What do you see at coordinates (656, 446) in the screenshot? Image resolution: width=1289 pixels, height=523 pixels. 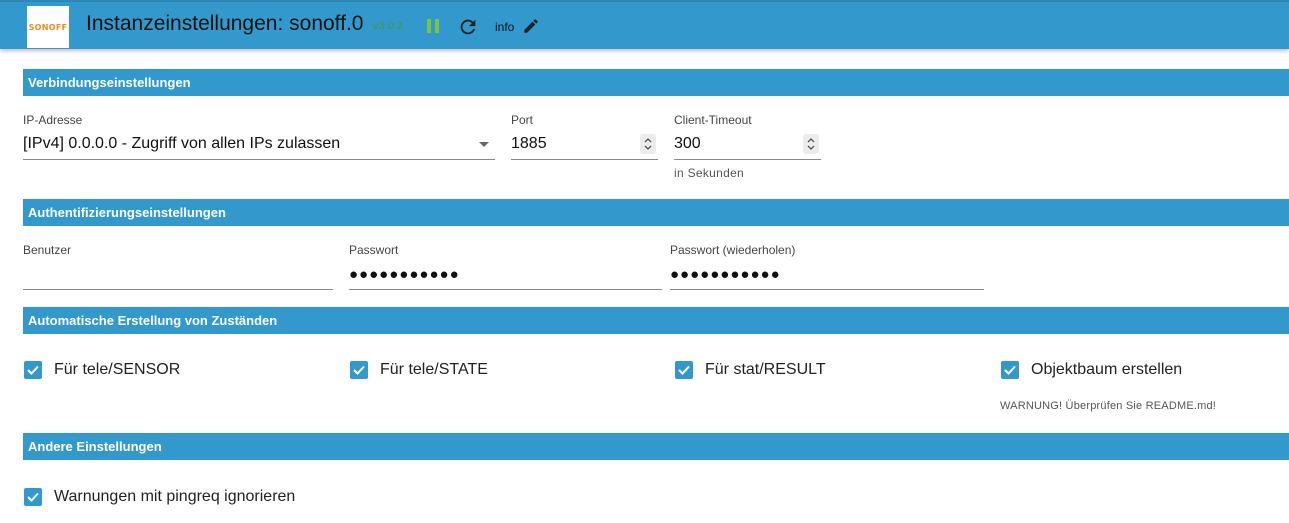 I see `section-header-other: Andere Einstellungen` at bounding box center [656, 446].